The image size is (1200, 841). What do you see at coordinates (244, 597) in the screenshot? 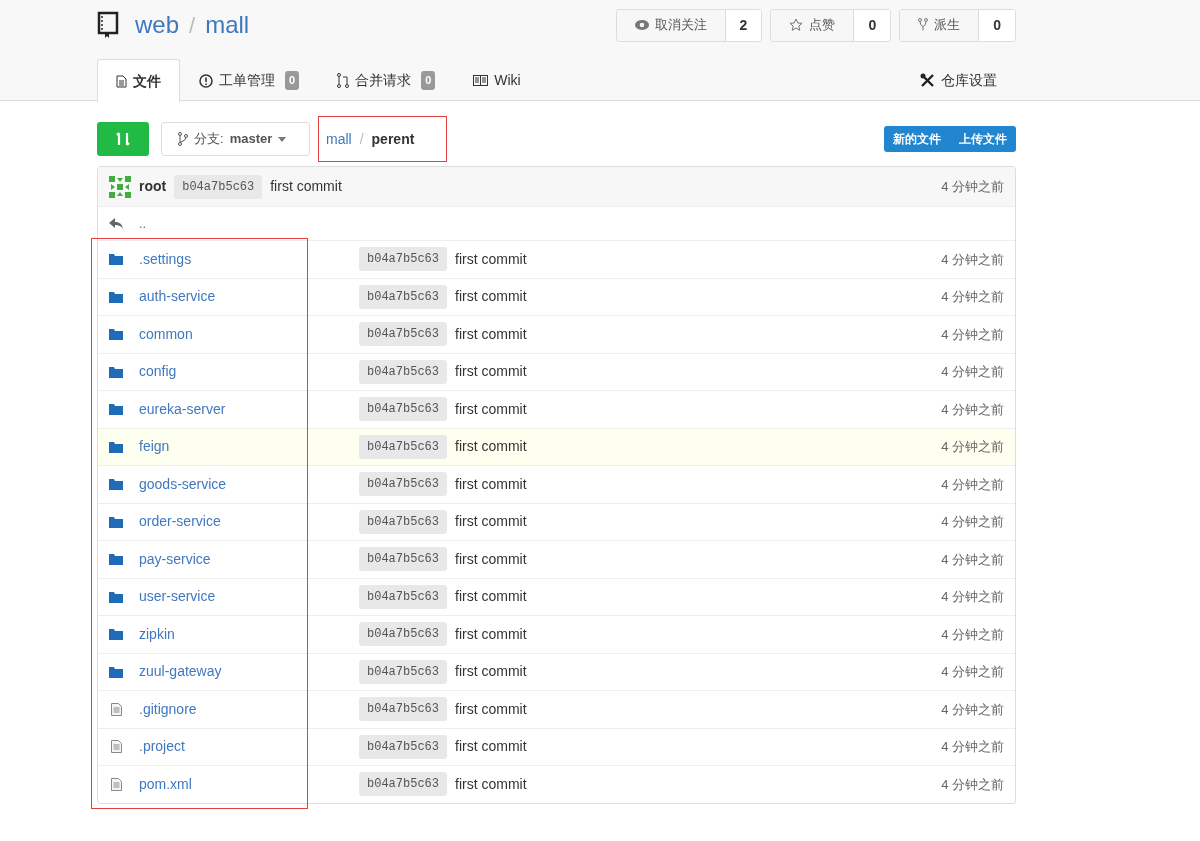
I see `folder-name-link: user-service` at bounding box center [244, 597].